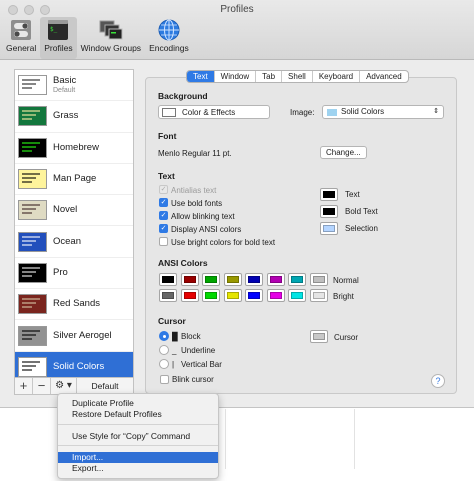  I want to click on profile-item: Solid Colors, so click(74, 364).